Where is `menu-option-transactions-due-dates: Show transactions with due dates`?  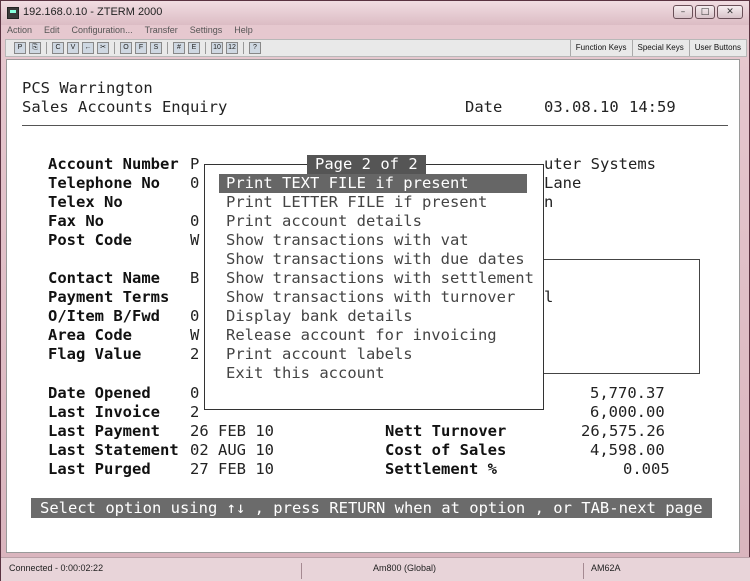 menu-option-transactions-due-dates: Show transactions with due dates is located at coordinates (373, 259).